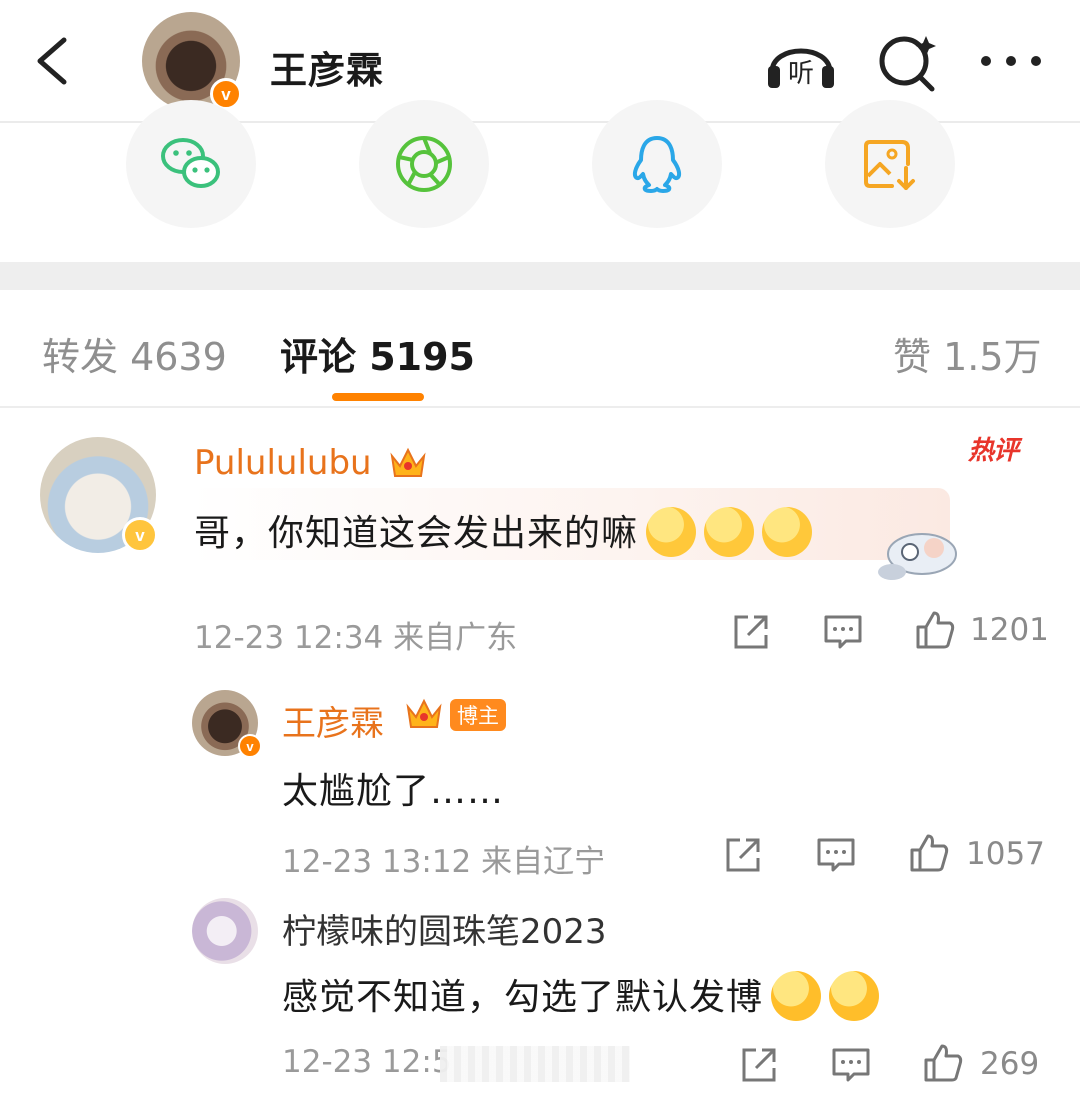 The height and width of the screenshot is (1094, 1080). What do you see at coordinates (967, 353) in the screenshot?
I see `tab-likes: 赞 1.5万` at bounding box center [967, 353].